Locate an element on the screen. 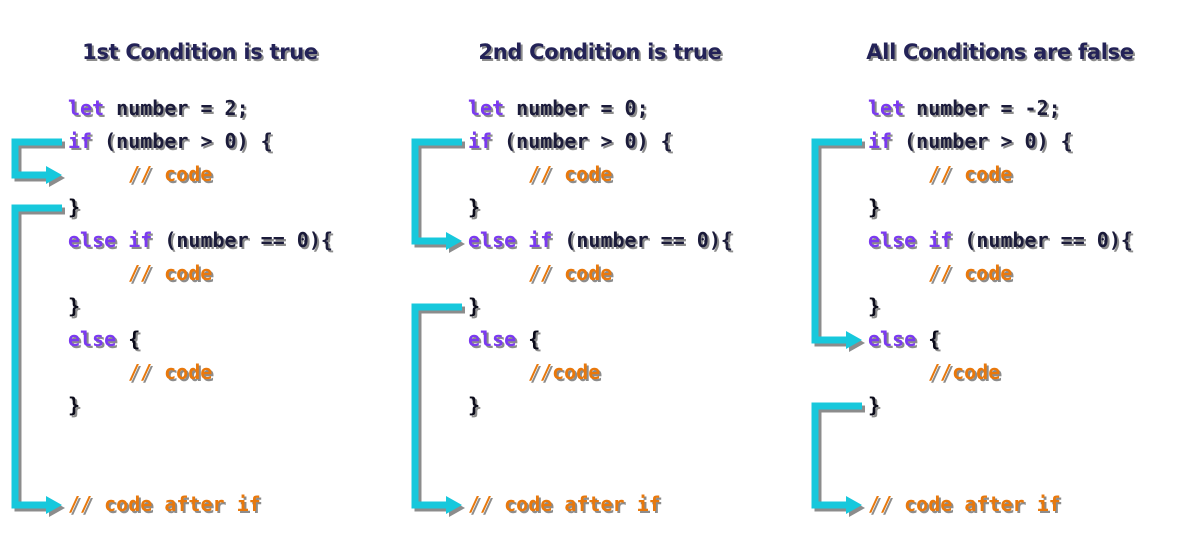  code-line: let number = 2; is located at coordinates (158, 108).